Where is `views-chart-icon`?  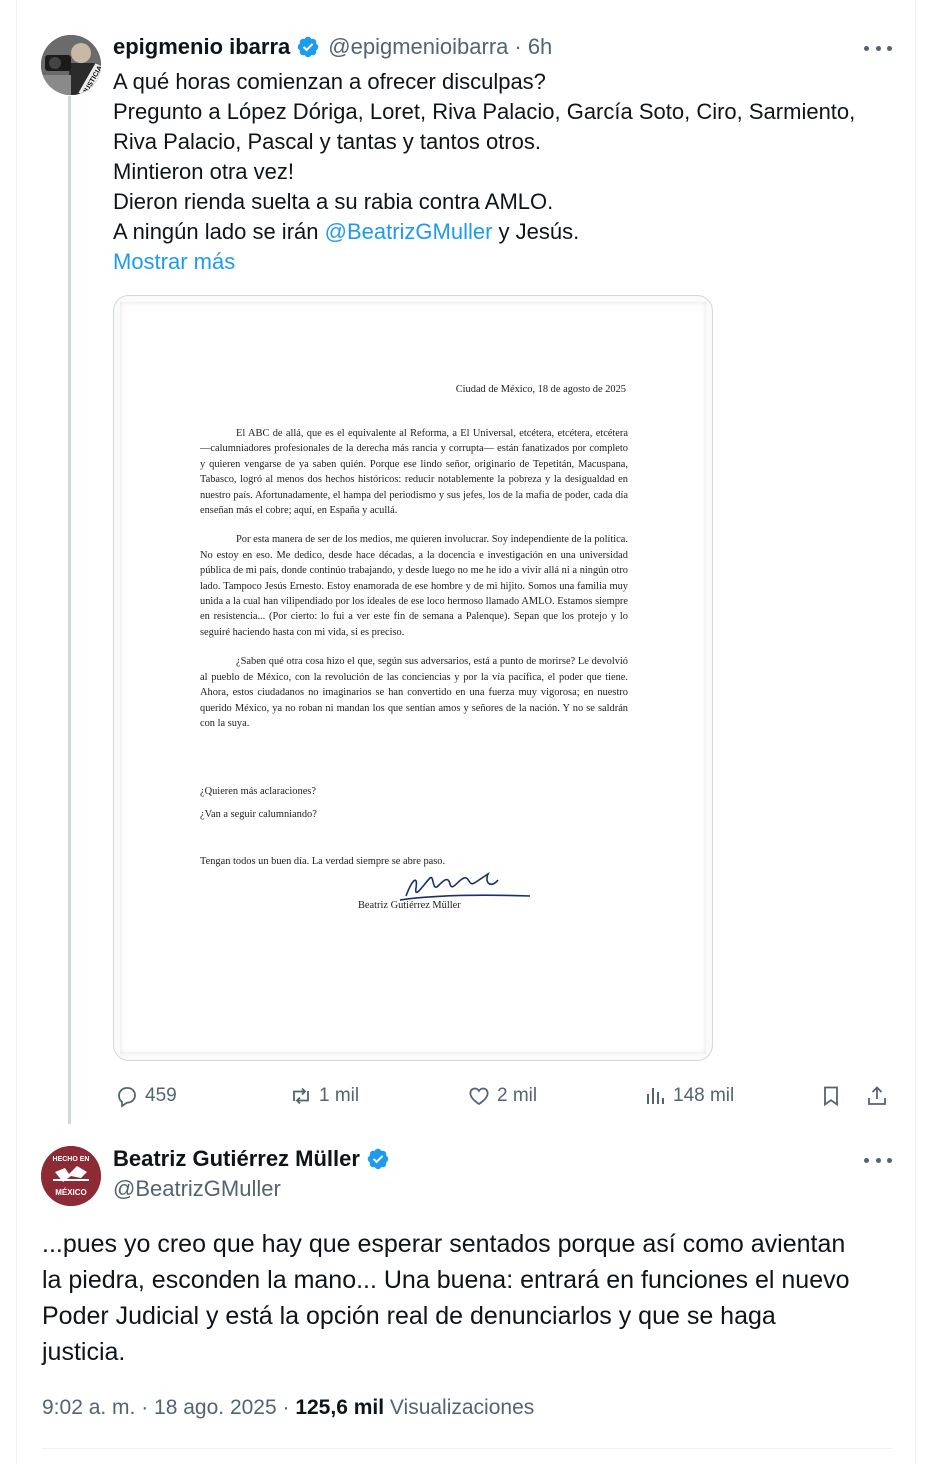
views-chart-icon is located at coordinates (655, 1096).